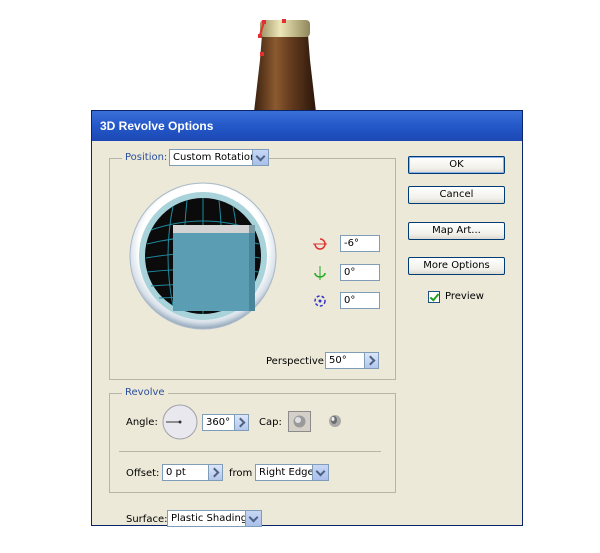 The image size is (600, 553). What do you see at coordinates (464, 296) in the screenshot?
I see `preview-label: Preview` at bounding box center [464, 296].